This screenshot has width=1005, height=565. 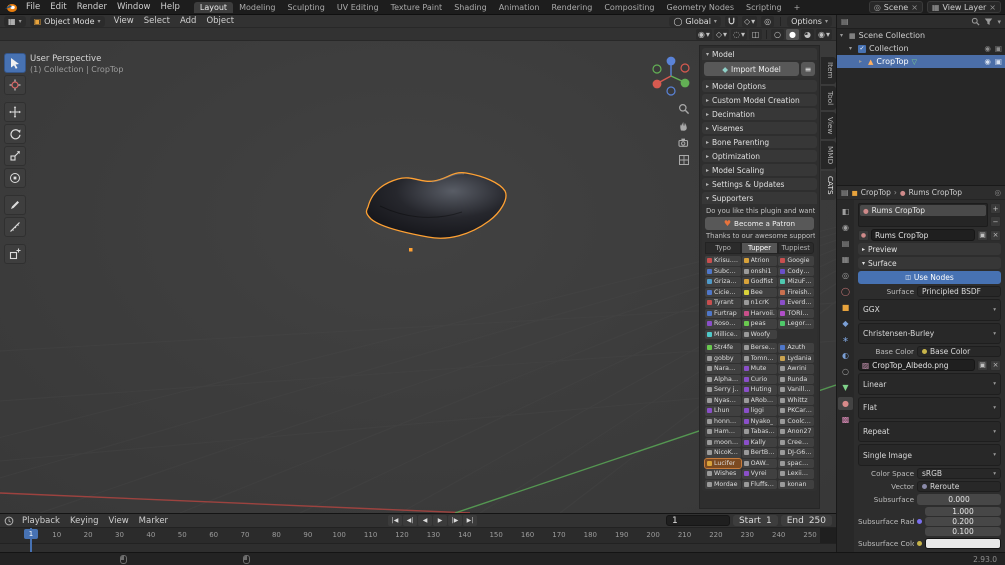 I want to click on pin-id-icon: ◎, so click(x=997, y=192).